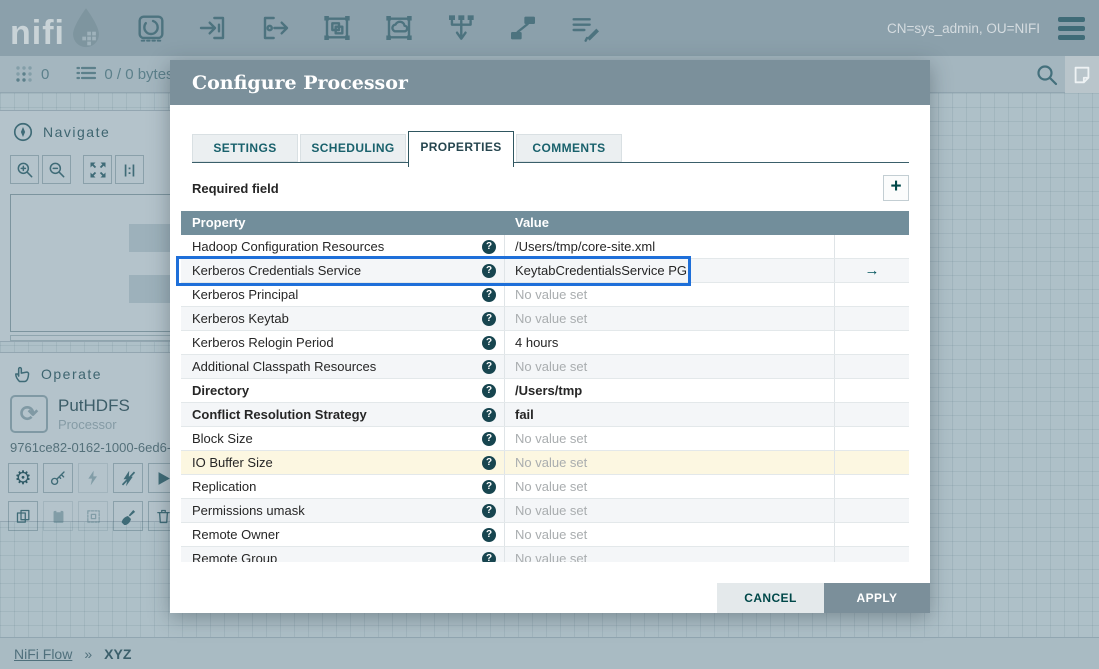 The height and width of the screenshot is (669, 1099). I want to click on paste-button, so click(58, 516).